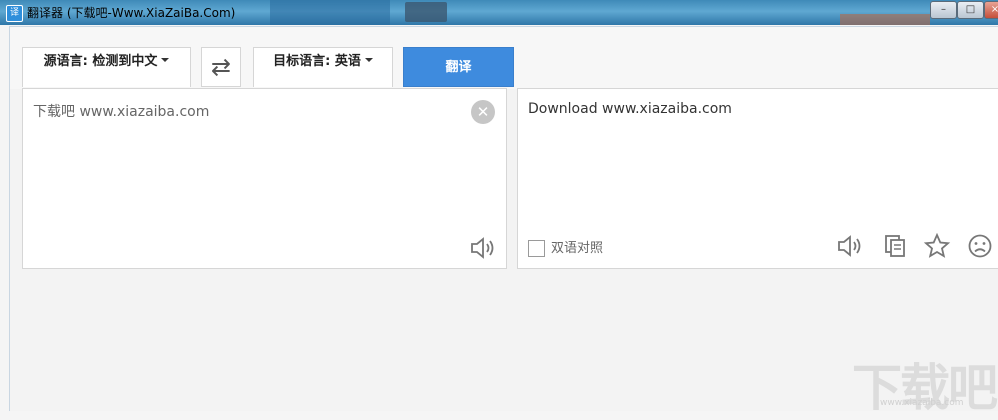  Describe the element at coordinates (925, 388) in the screenshot. I see `watermark-logo: 下载吧` at that location.